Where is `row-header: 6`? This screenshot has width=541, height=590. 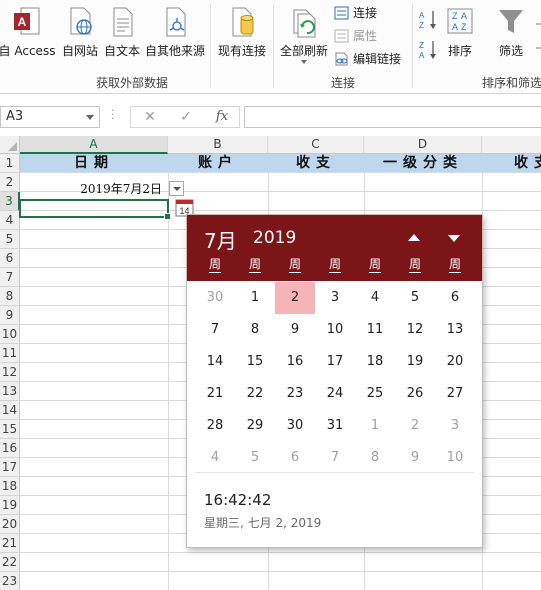
row-header: 6 is located at coordinates (10, 258).